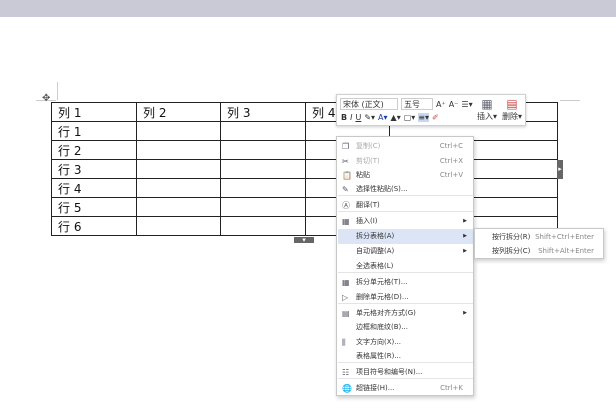 This screenshot has width=616, height=410. I want to click on menu-item-shortcut: Ctrl+X, so click(451, 161).